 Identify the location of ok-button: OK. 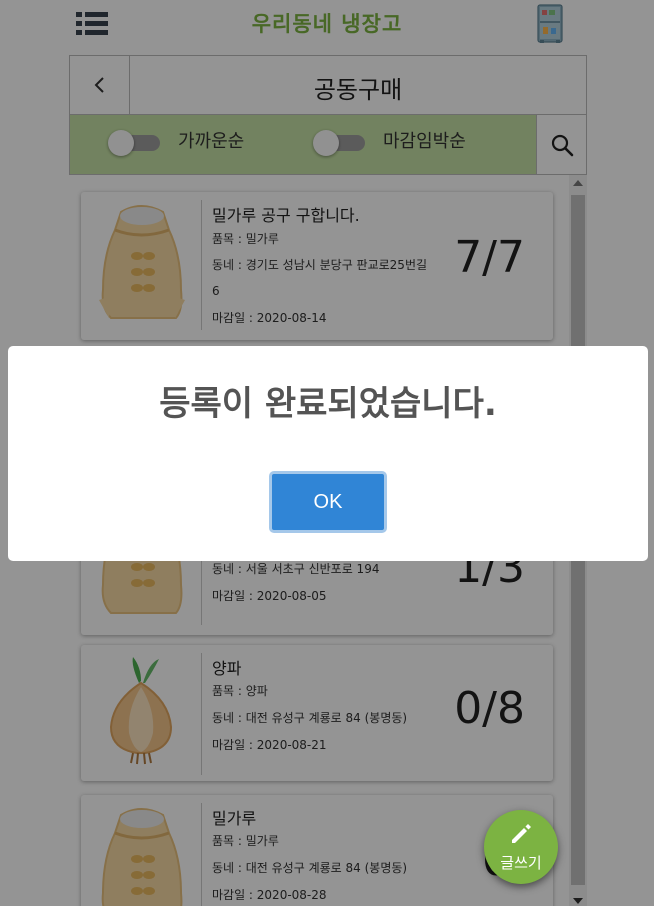
(328, 502).